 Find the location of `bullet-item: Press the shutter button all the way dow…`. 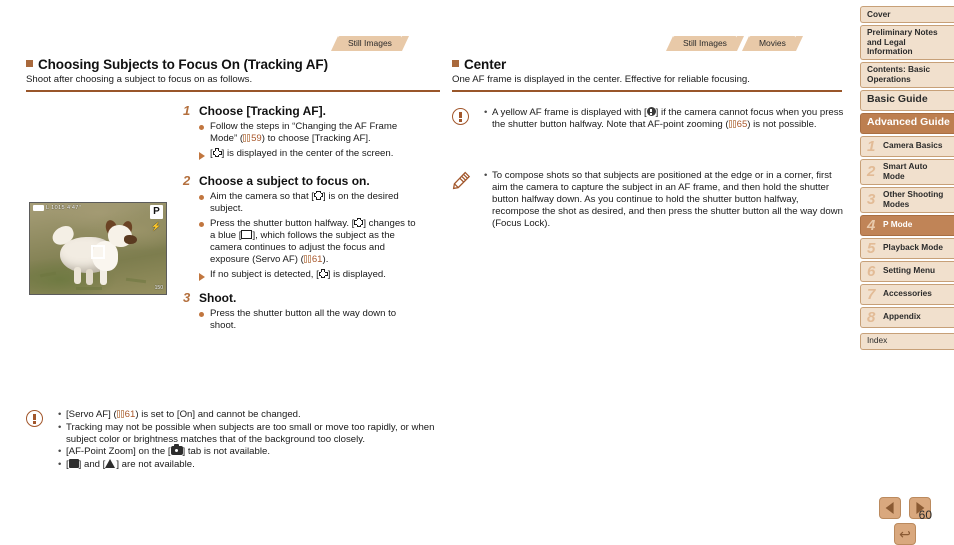

bullet-item: Press the shutter button all the way dow… is located at coordinates (311, 320).